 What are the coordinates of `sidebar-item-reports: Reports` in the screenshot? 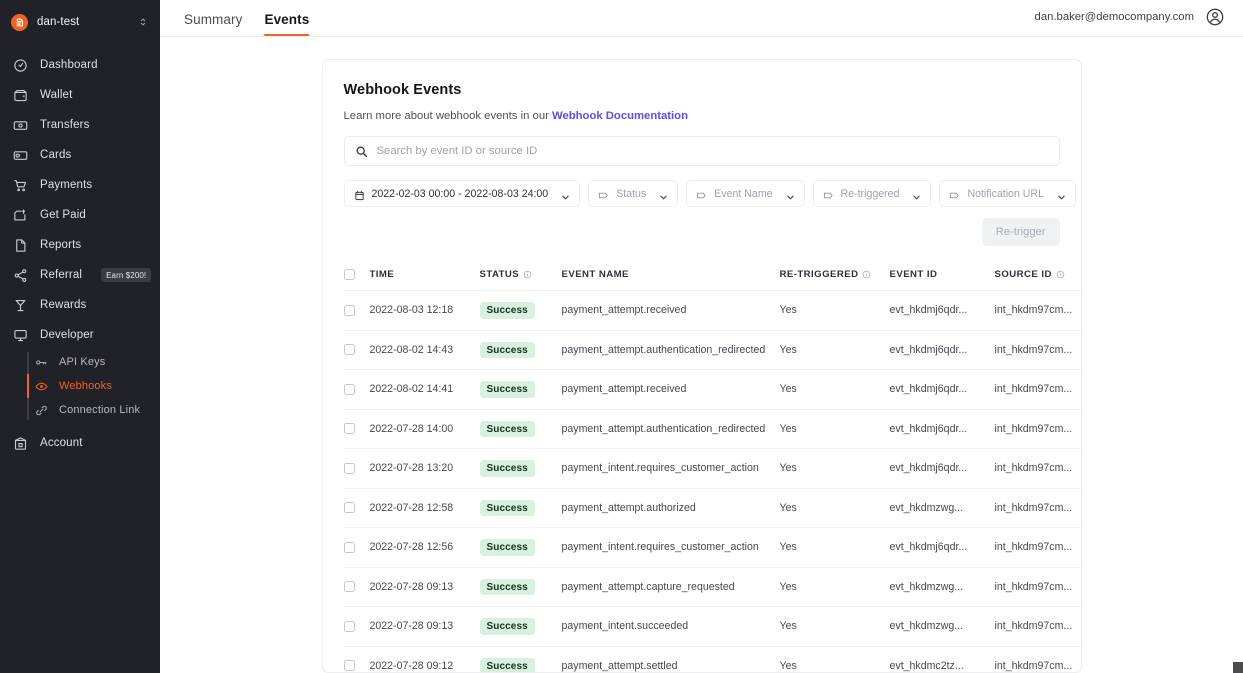 It's located at (80, 245).